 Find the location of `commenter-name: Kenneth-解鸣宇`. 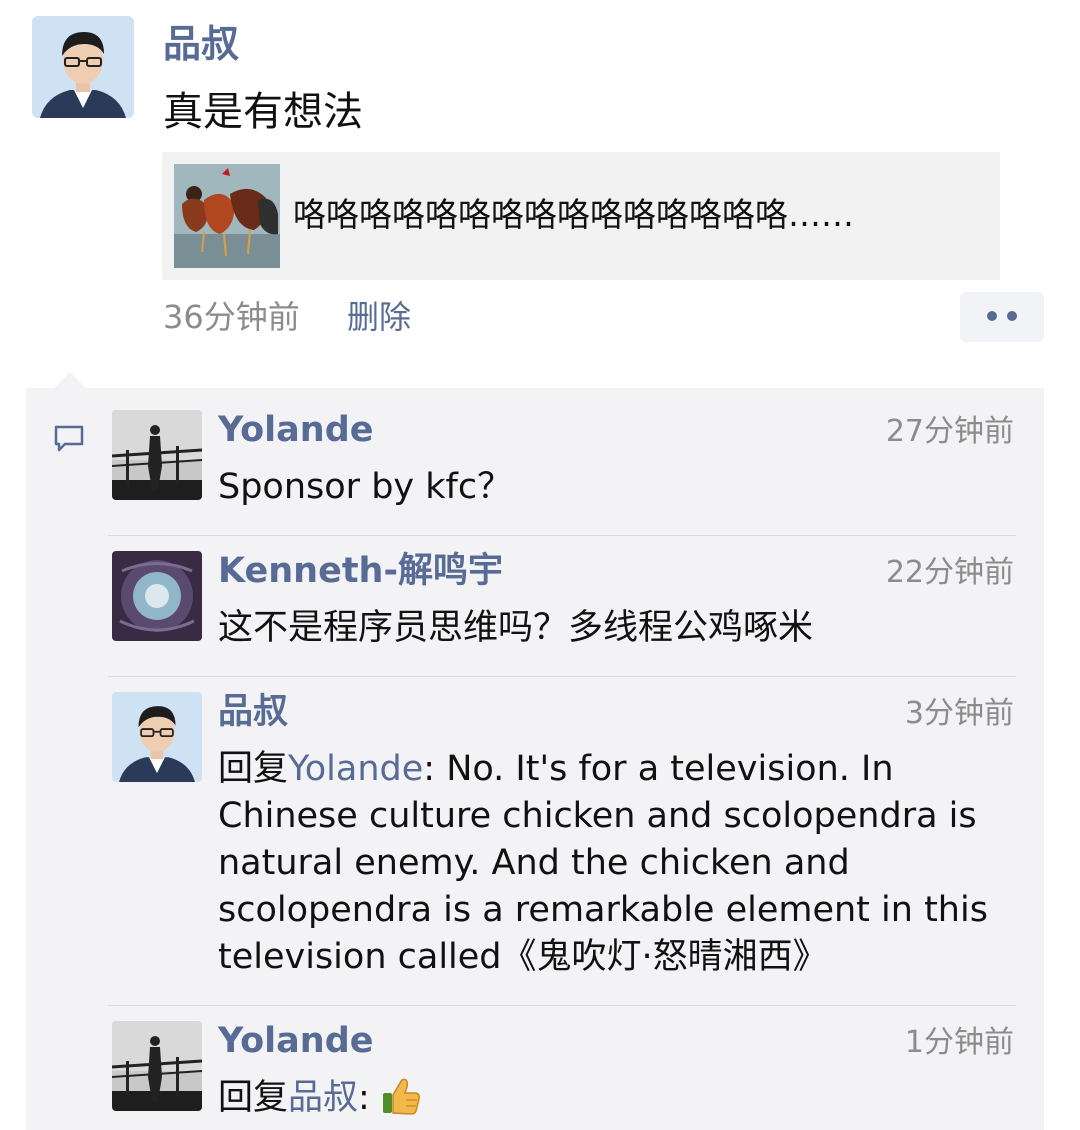

commenter-name: Kenneth-解鸣宇 is located at coordinates (360, 571).